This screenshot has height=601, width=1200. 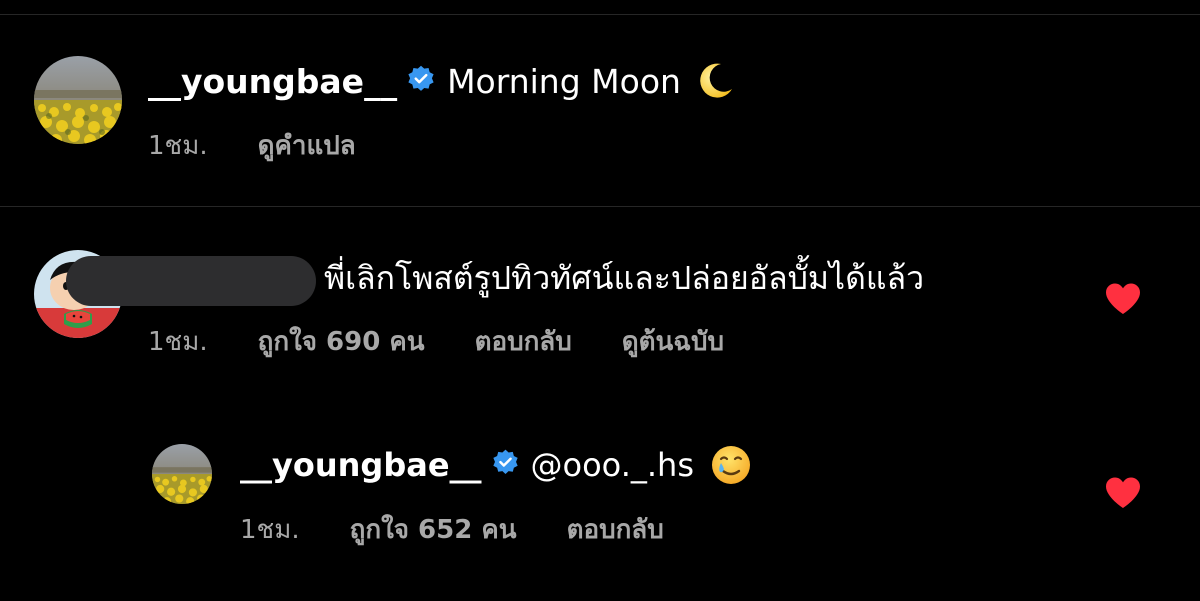 What do you see at coordinates (341, 341) in the screenshot?
I see `comment-likes-count: ถูกใจ 690 คน` at bounding box center [341, 341].